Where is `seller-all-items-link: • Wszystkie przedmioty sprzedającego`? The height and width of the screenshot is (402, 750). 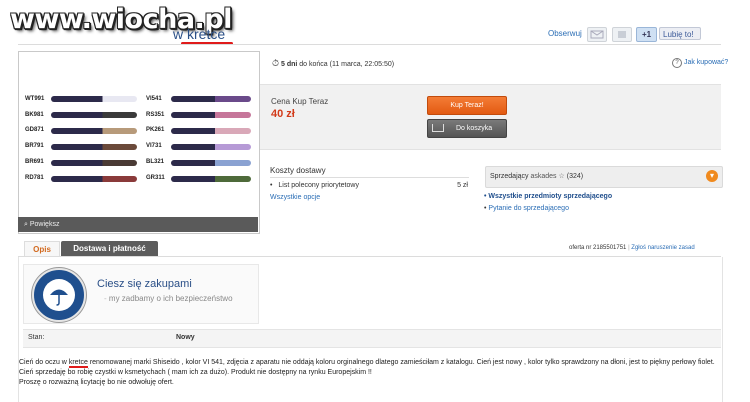 seller-all-items-link: • Wszystkie przedmioty sprzedającego is located at coordinates (548, 196).